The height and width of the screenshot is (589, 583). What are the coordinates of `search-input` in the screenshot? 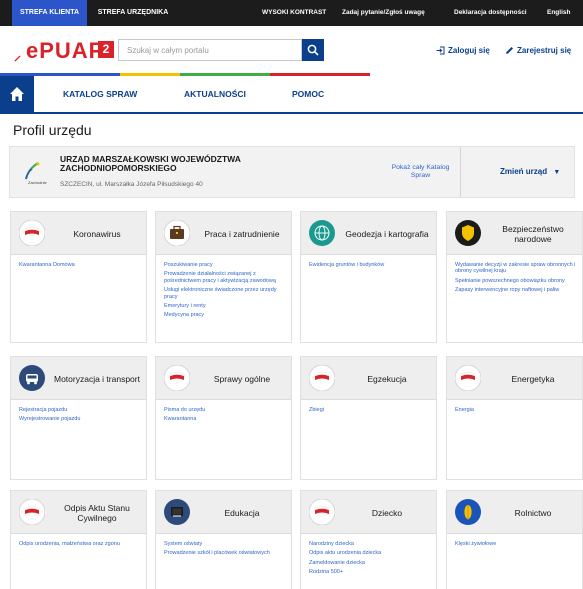 It's located at (210, 50).